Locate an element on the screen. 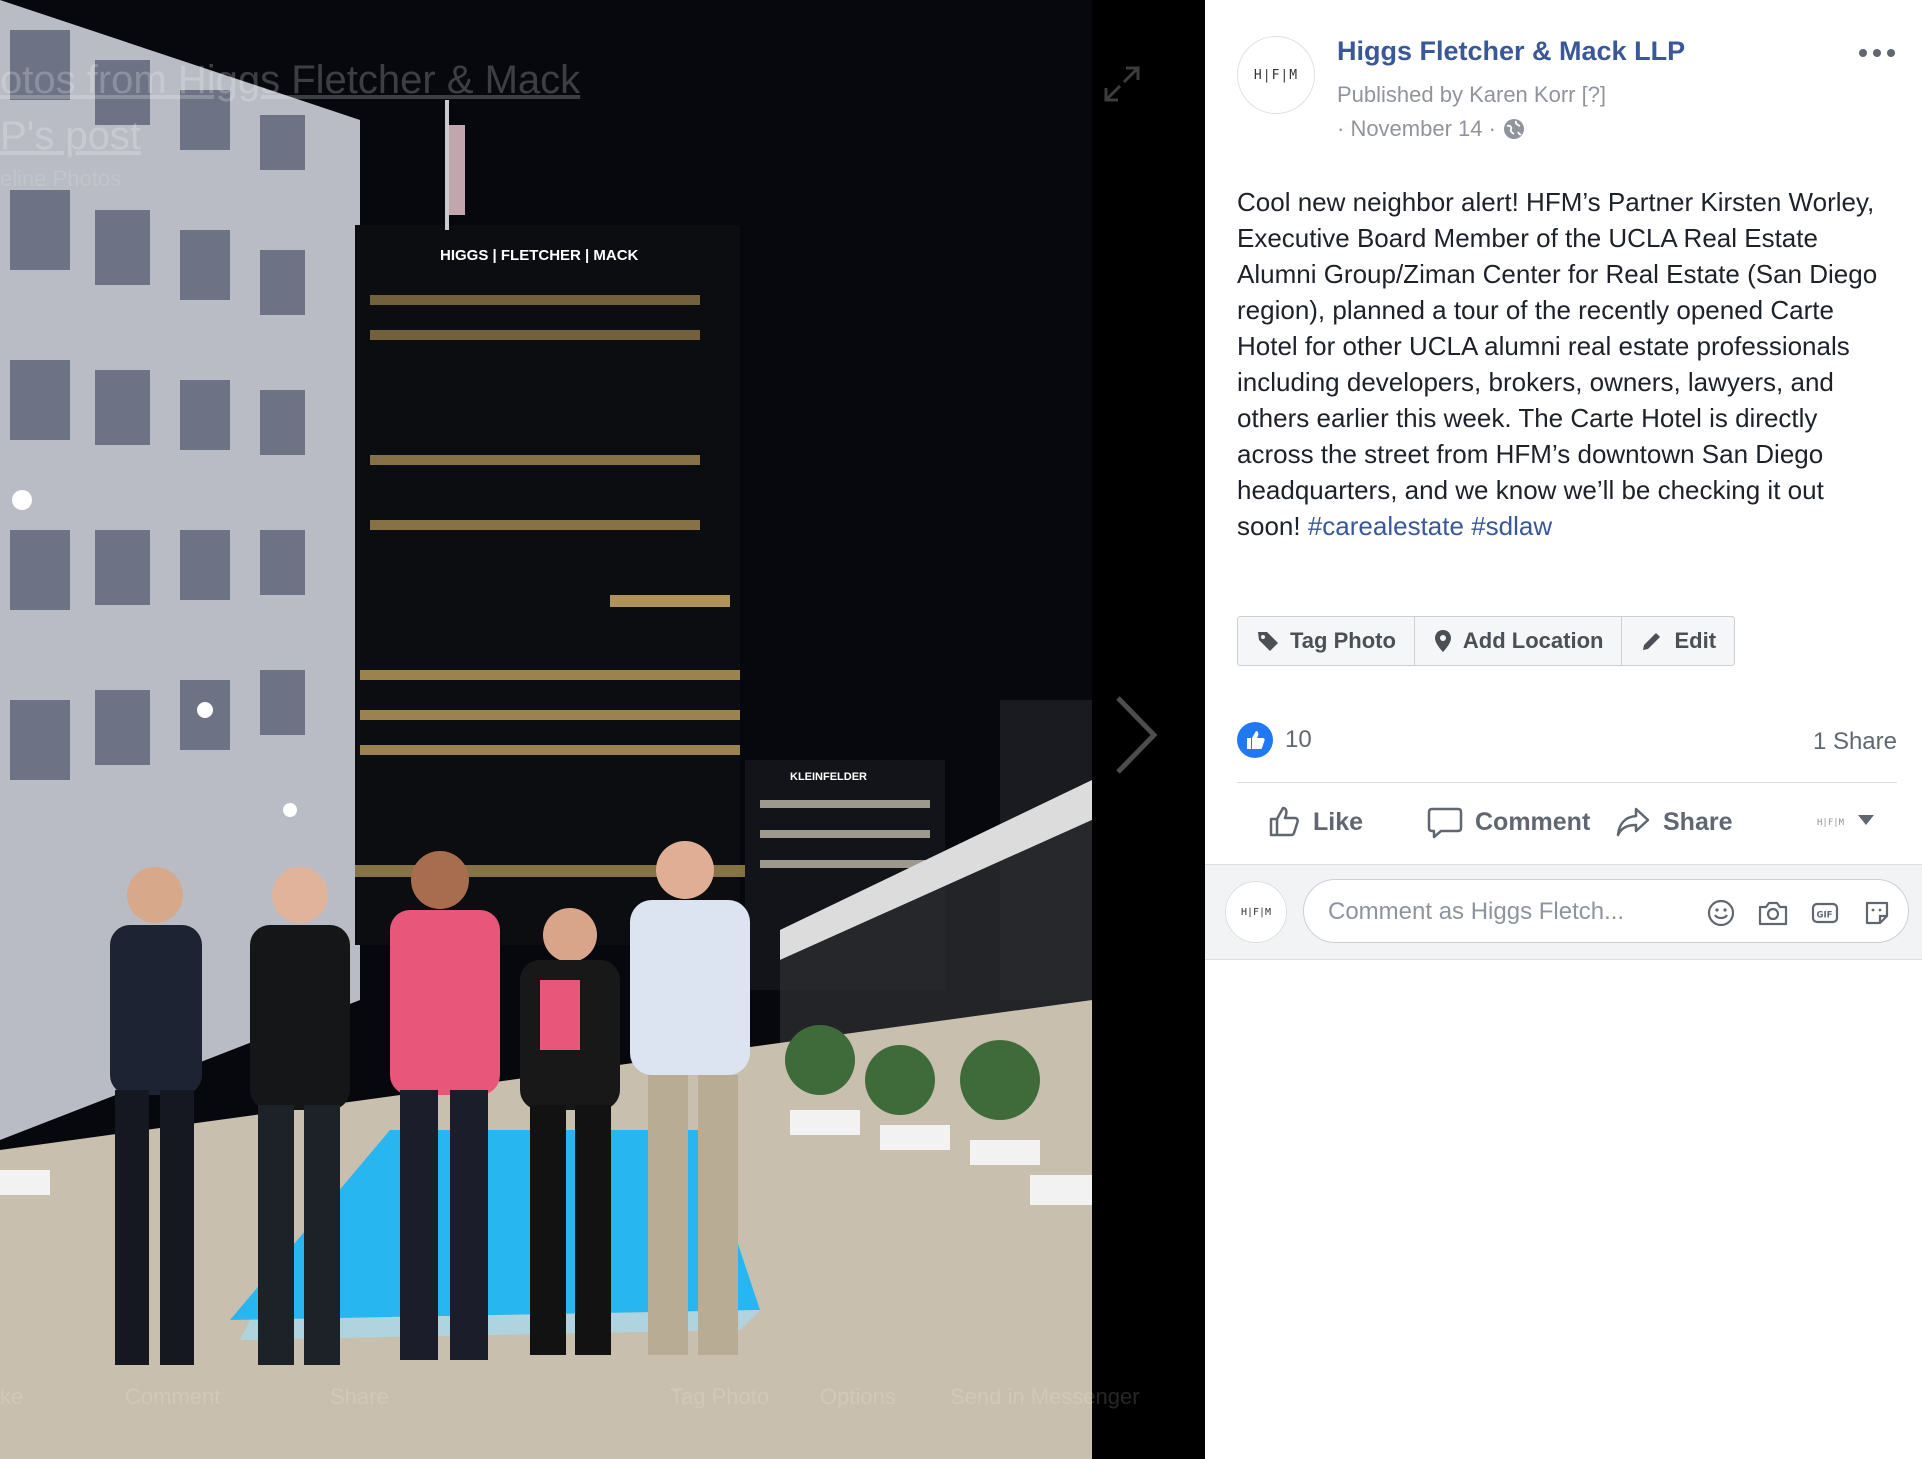  page-avatar: H|F|M is located at coordinates (1276, 75).